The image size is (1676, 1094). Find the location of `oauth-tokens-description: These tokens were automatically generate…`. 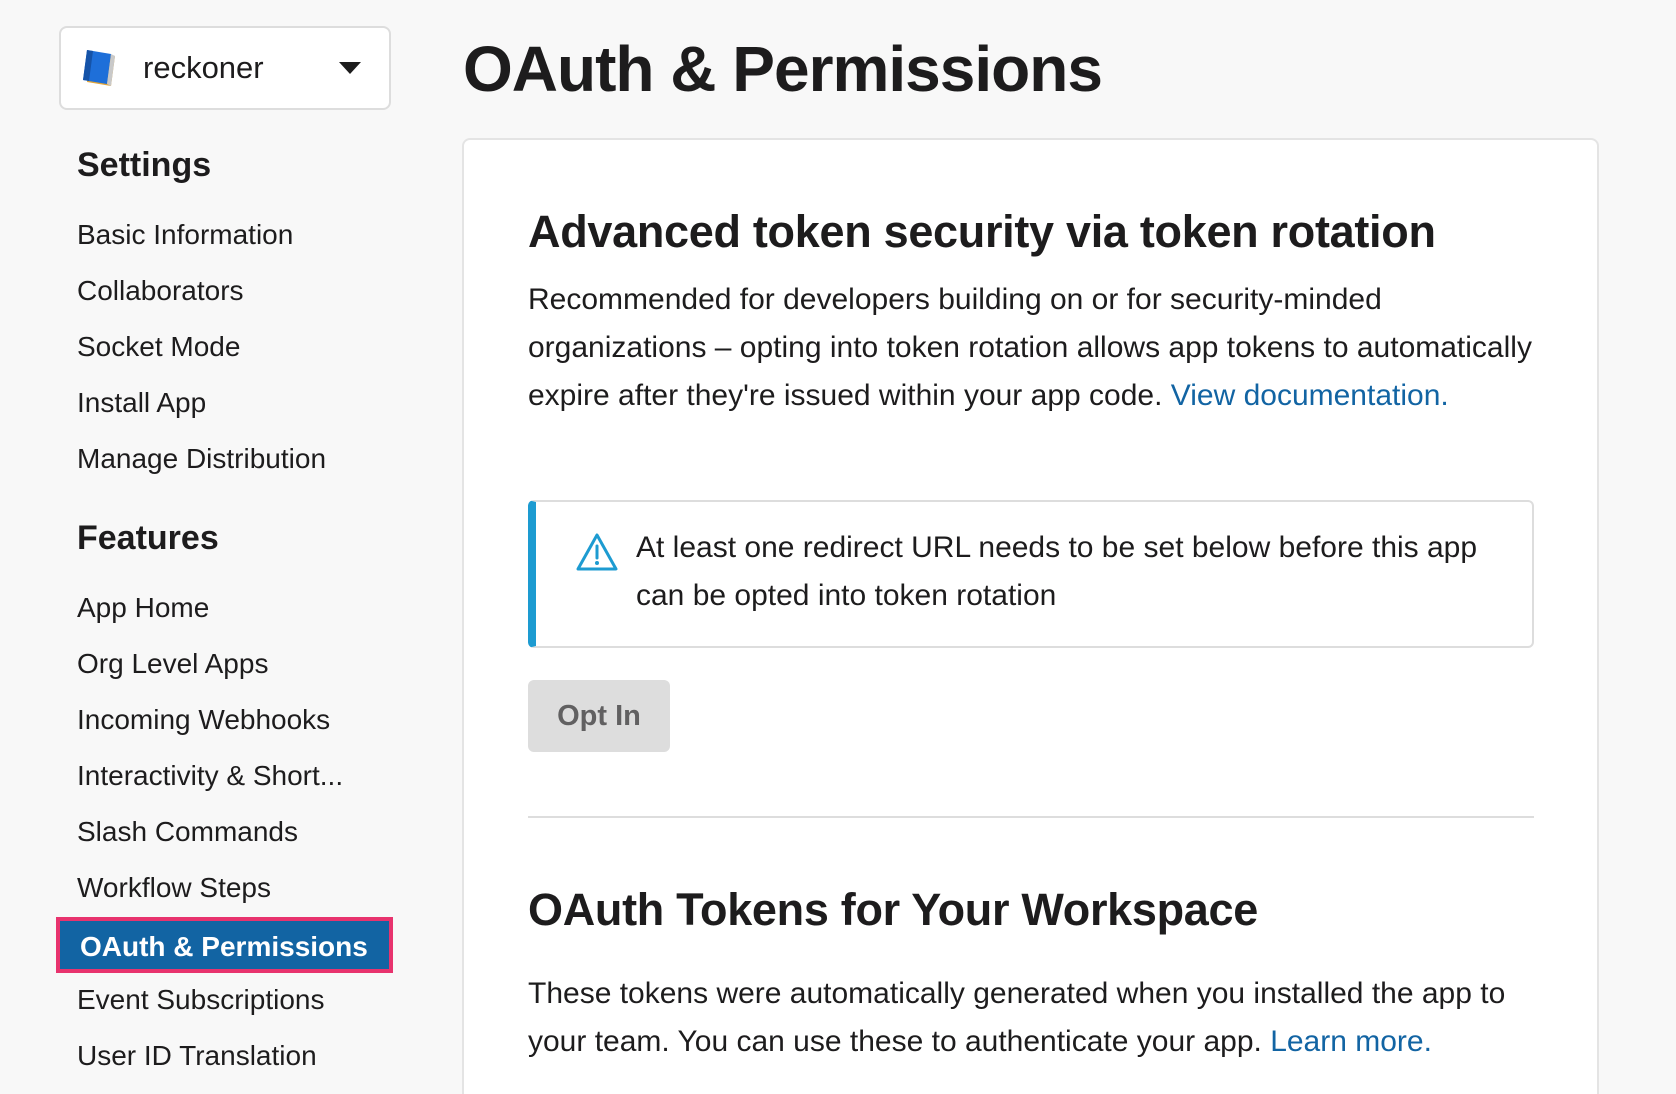

oauth-tokens-description: These tokens were automatically generate… is located at coordinates (1033, 1018).